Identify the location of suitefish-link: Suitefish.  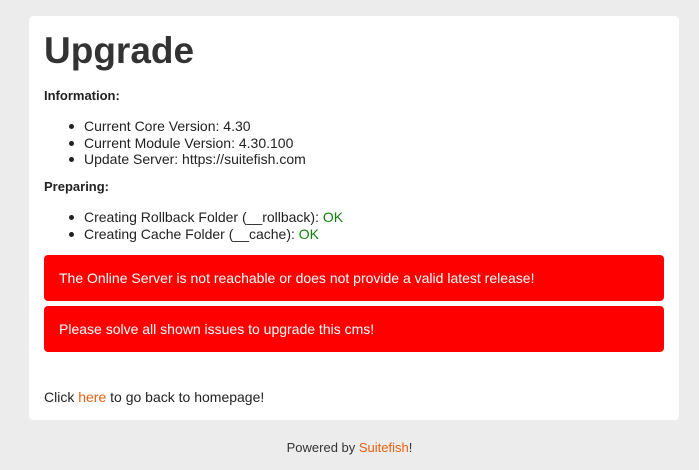
(384, 447).